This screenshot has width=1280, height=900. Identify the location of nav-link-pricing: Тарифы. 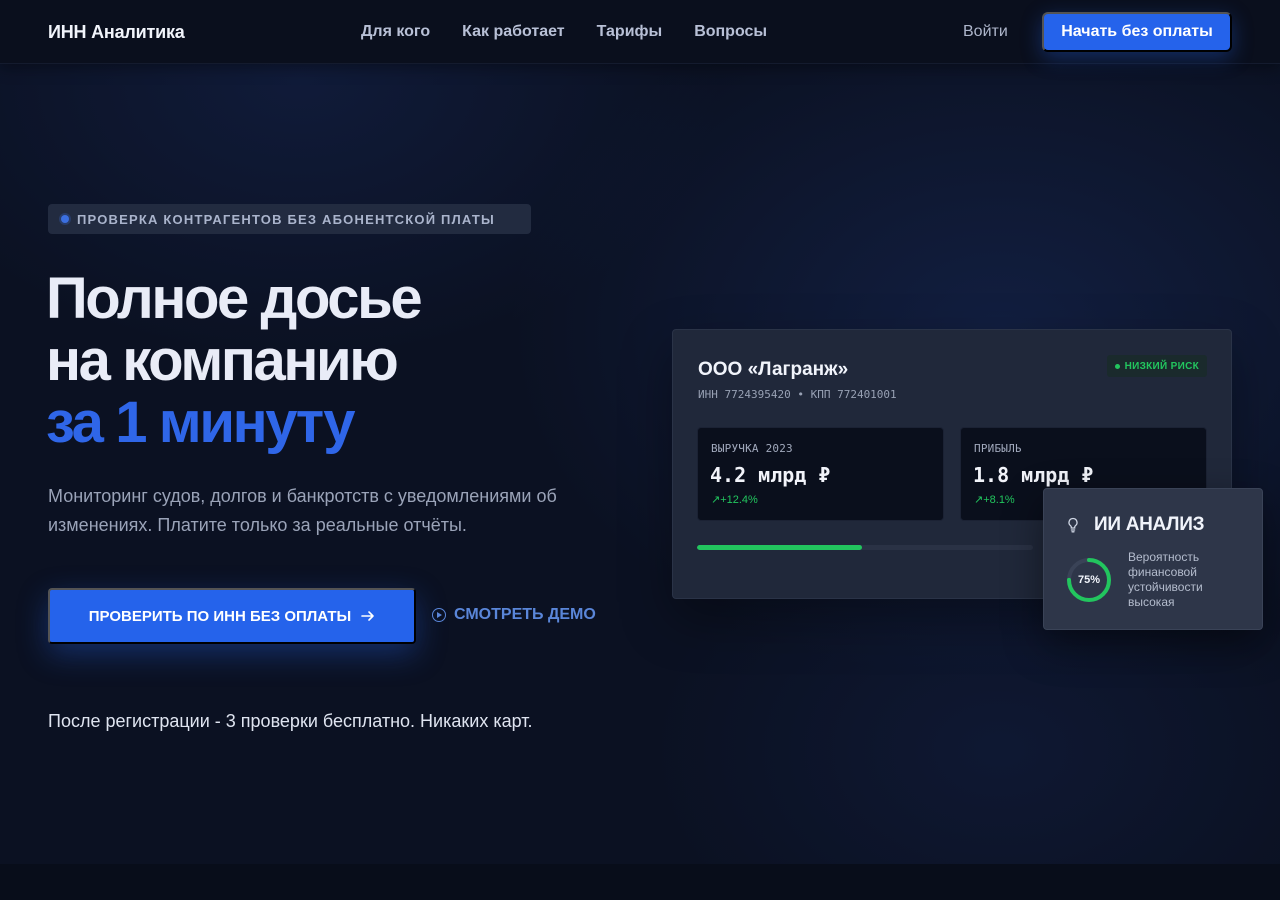
(630, 32).